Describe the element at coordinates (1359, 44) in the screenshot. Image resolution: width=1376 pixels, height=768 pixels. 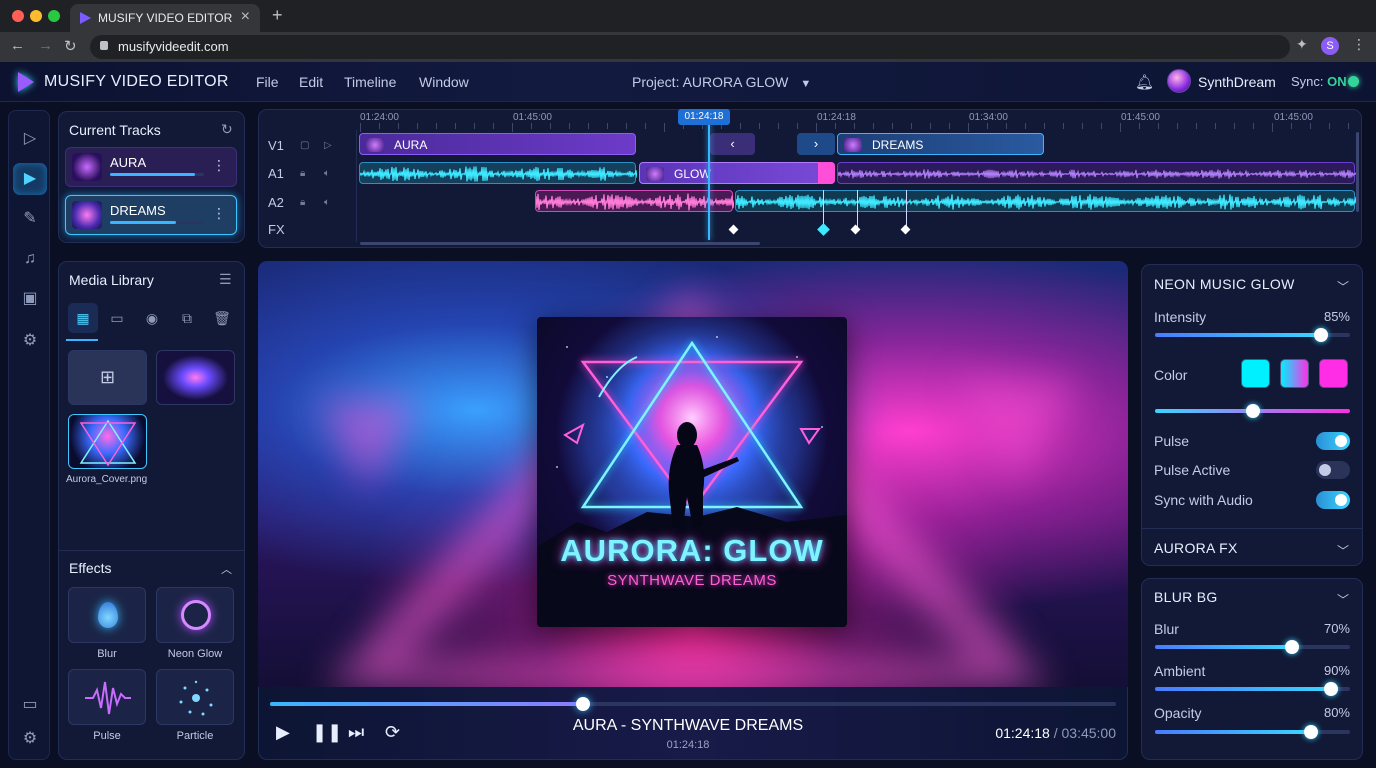
I see `browser-menu-icon: ⋮` at that location.